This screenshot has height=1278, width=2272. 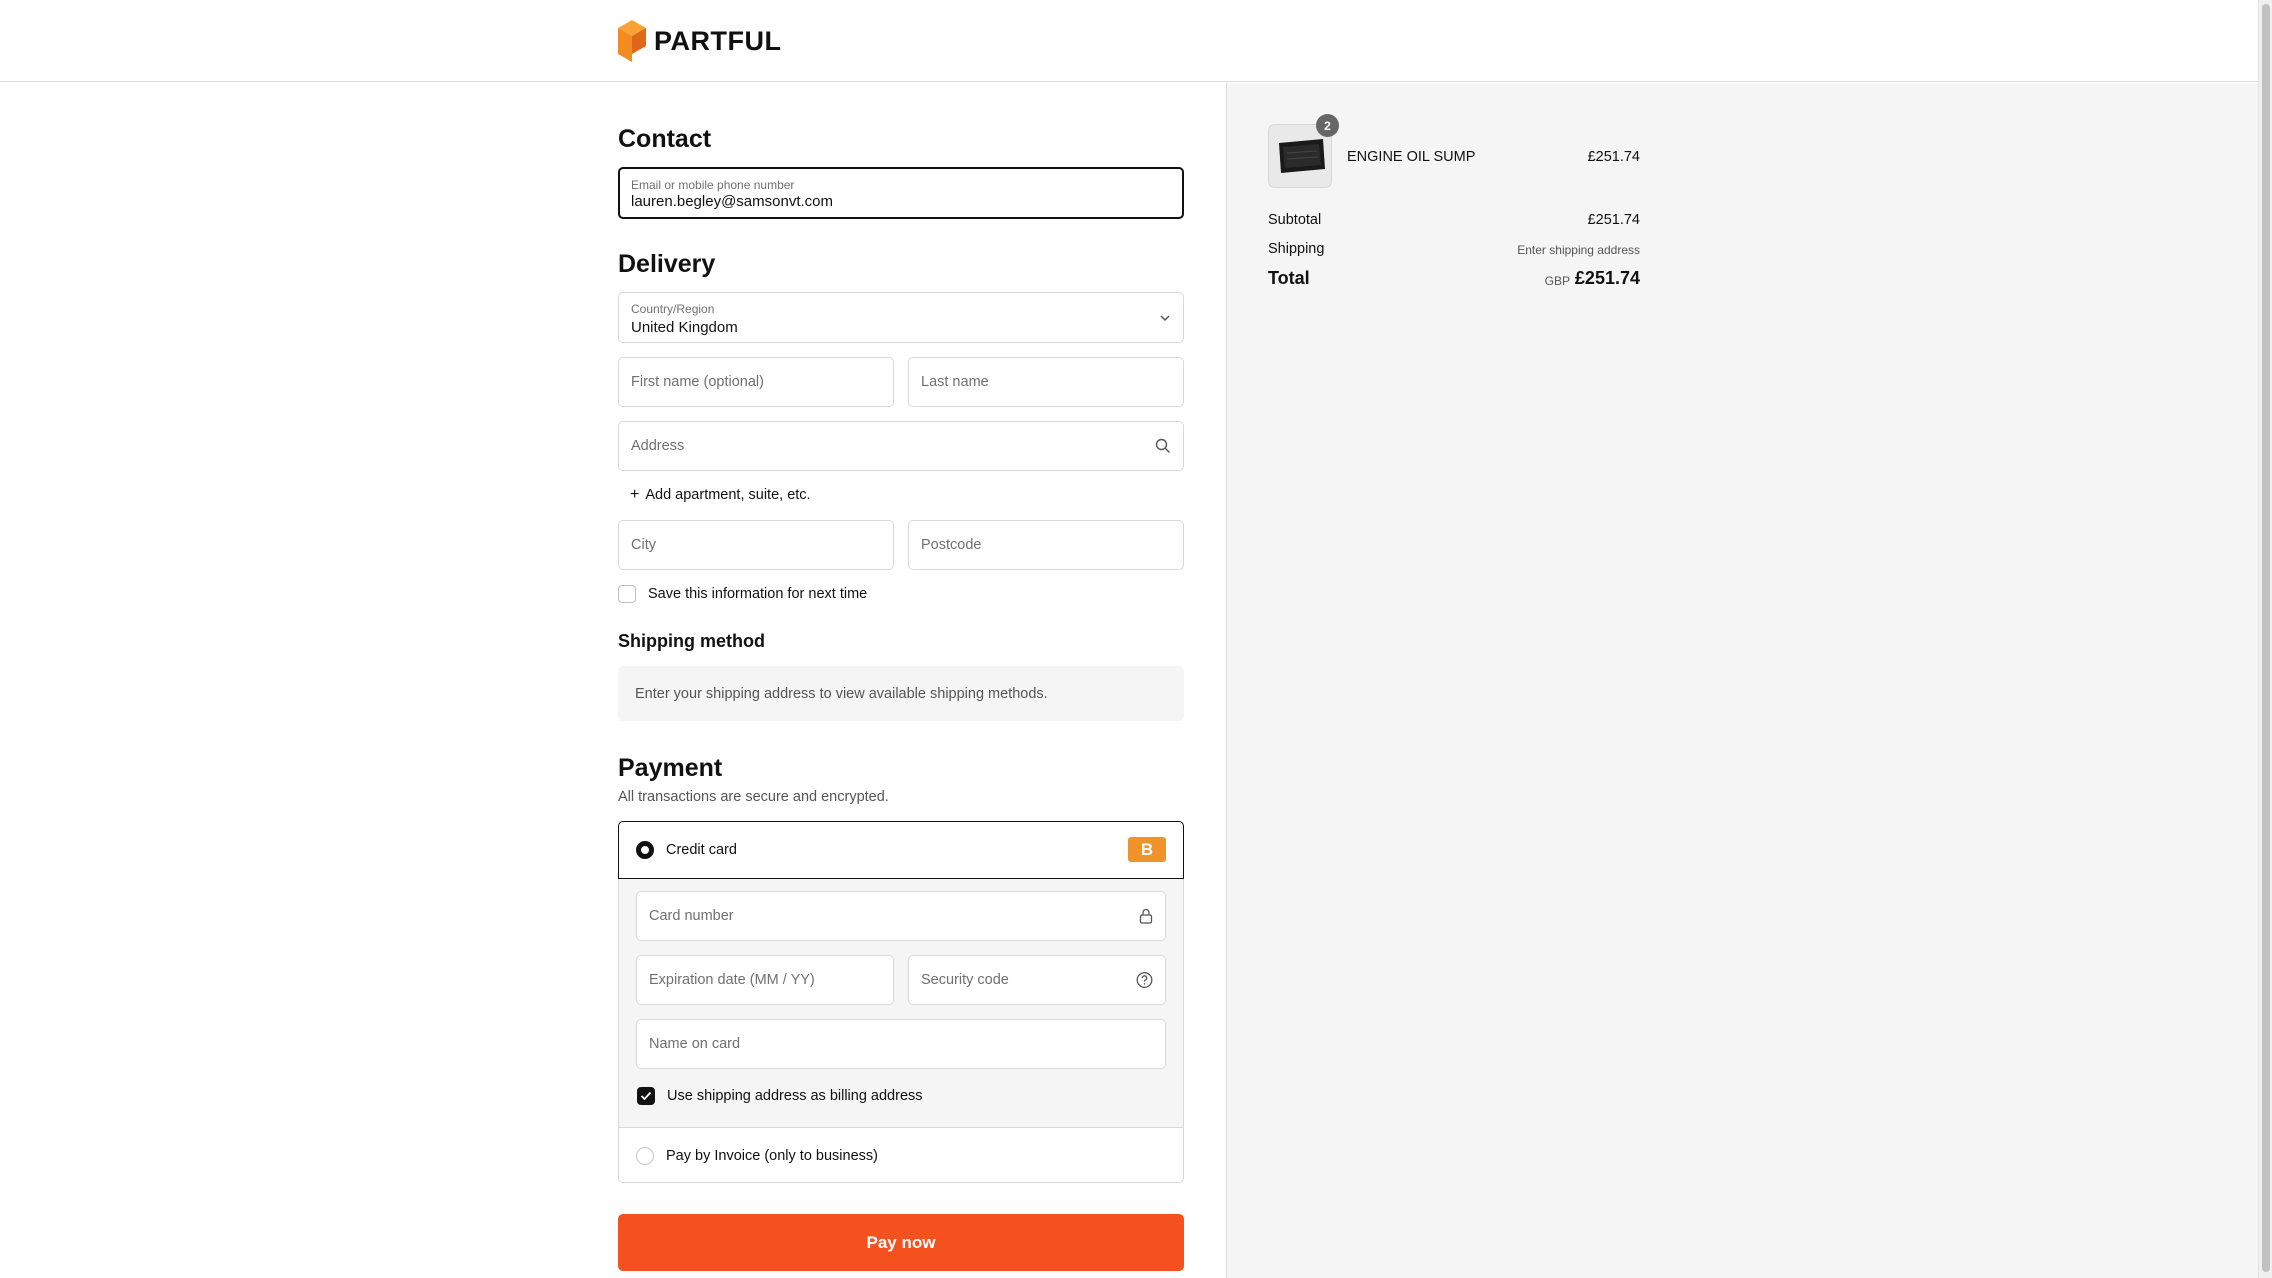 What do you see at coordinates (701, 850) in the screenshot?
I see `credit-card-label: Credit card` at bounding box center [701, 850].